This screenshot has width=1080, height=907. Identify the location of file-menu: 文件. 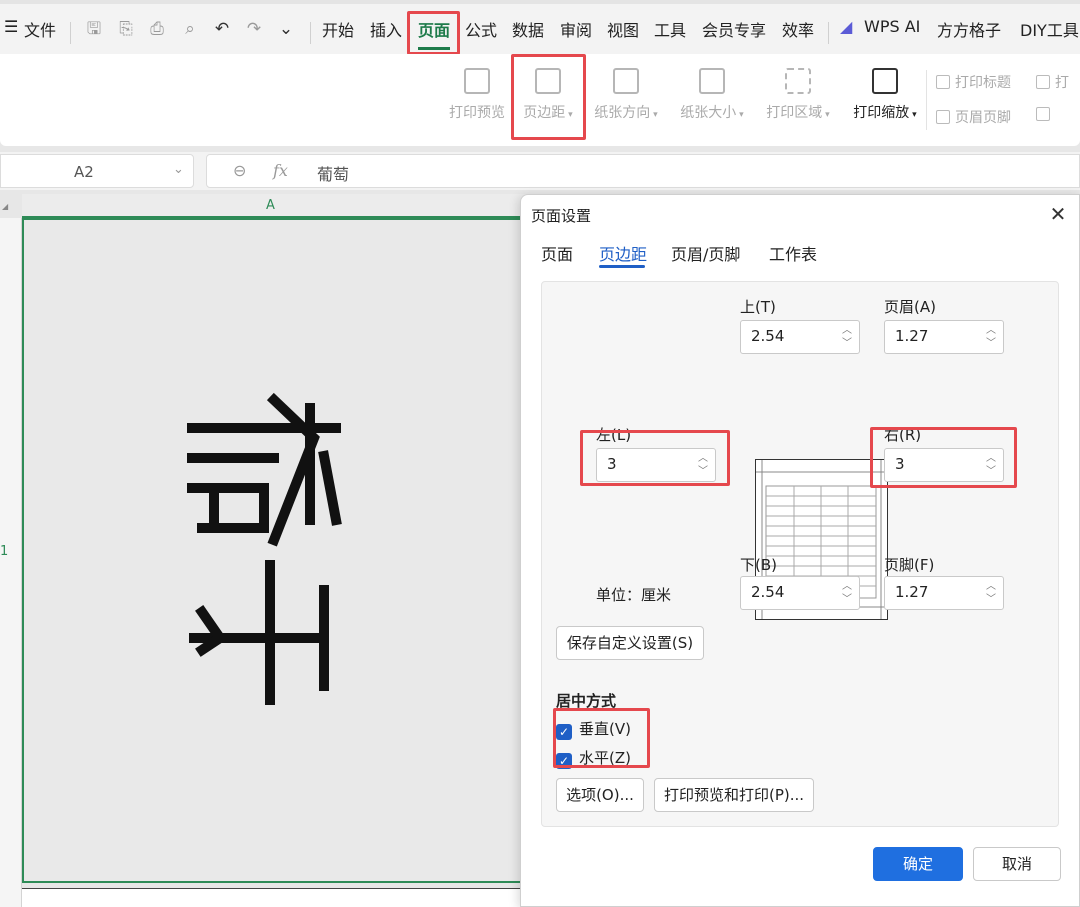
(40, 29).